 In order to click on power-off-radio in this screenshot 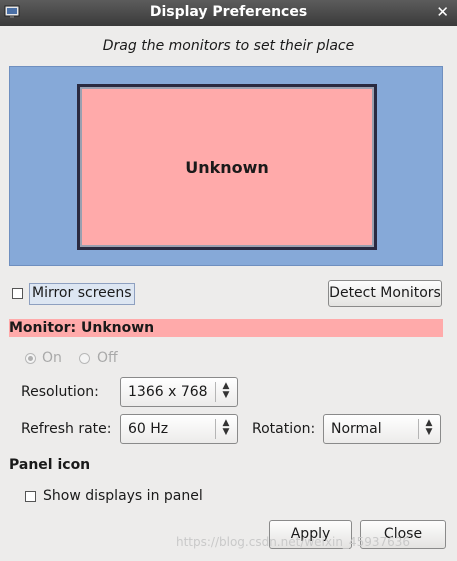, I will do `click(84, 358)`.